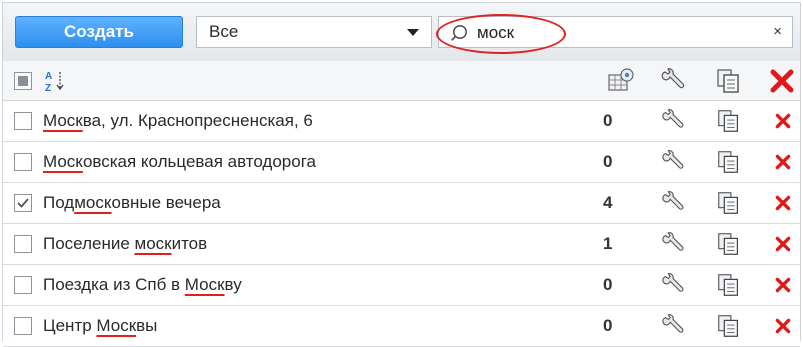  Describe the element at coordinates (197, 120) in the screenshot. I see `title-text: ва, ул. Краснопресненская, 6` at that location.